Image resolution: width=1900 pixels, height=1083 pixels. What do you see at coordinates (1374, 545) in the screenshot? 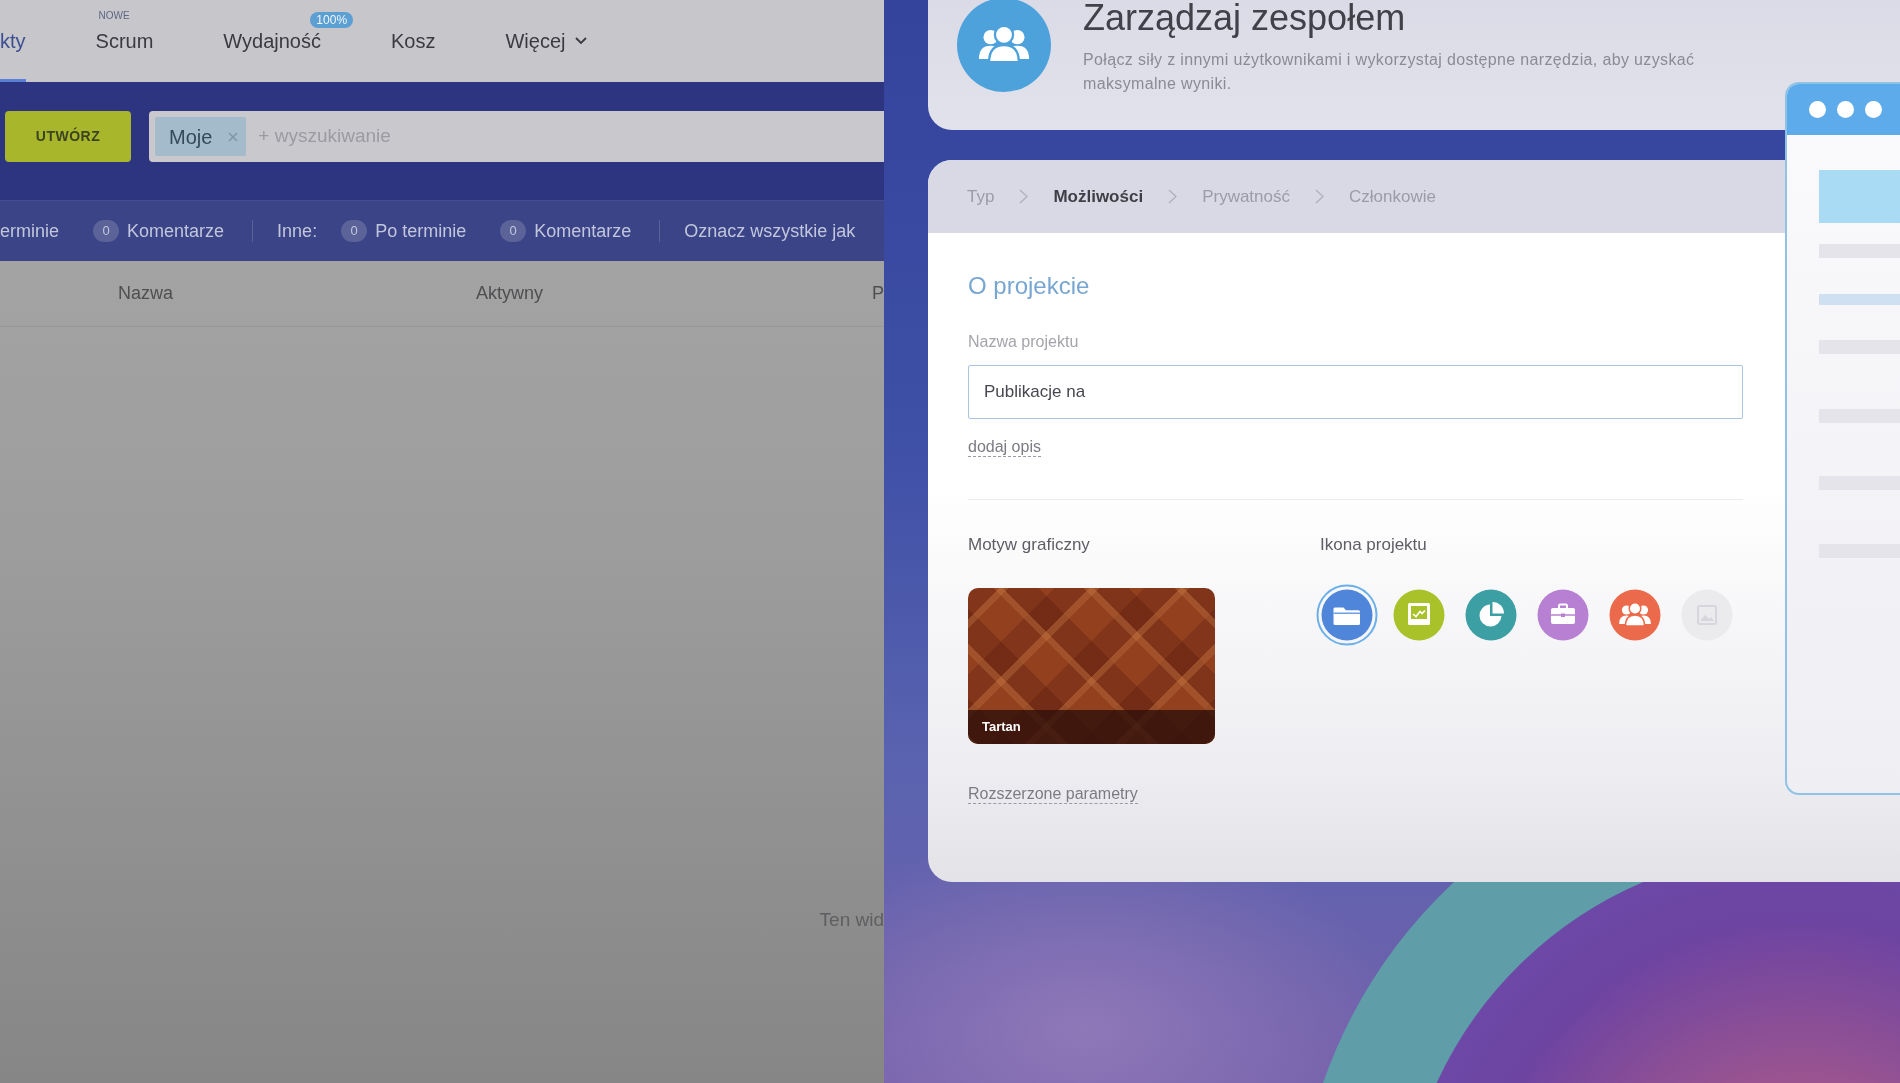
I see `field-label: Ikona projektu` at bounding box center [1374, 545].